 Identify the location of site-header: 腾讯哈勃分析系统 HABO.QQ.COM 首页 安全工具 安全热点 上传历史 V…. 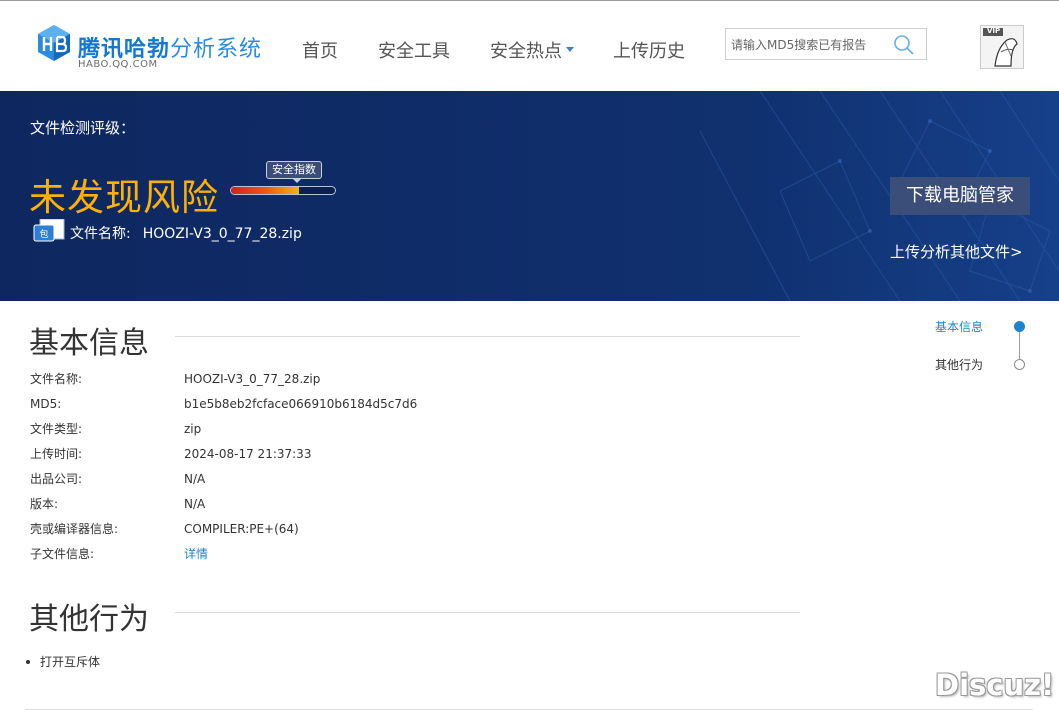
(529, 46).